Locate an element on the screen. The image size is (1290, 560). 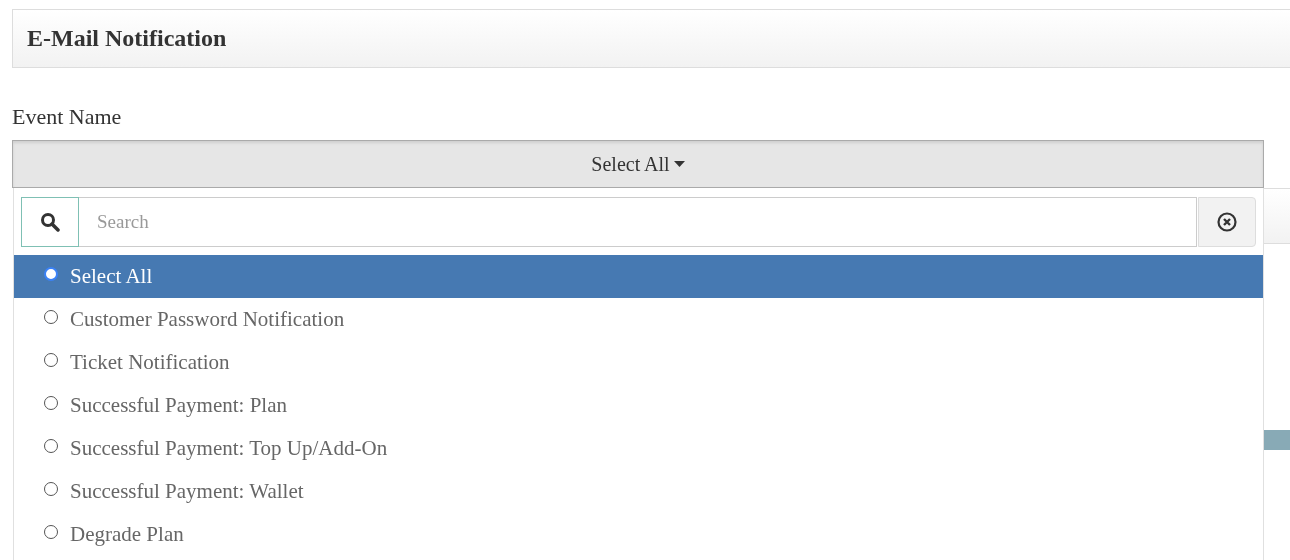
corner-block is located at coordinates (1277, 440).